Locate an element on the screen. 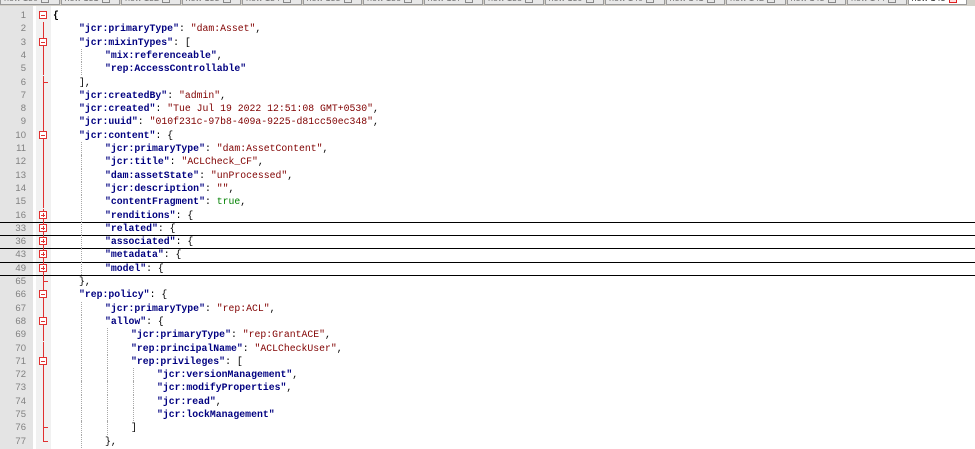 The image size is (975, 449). tab-new-145: new 145 is located at coordinates (937, 2).